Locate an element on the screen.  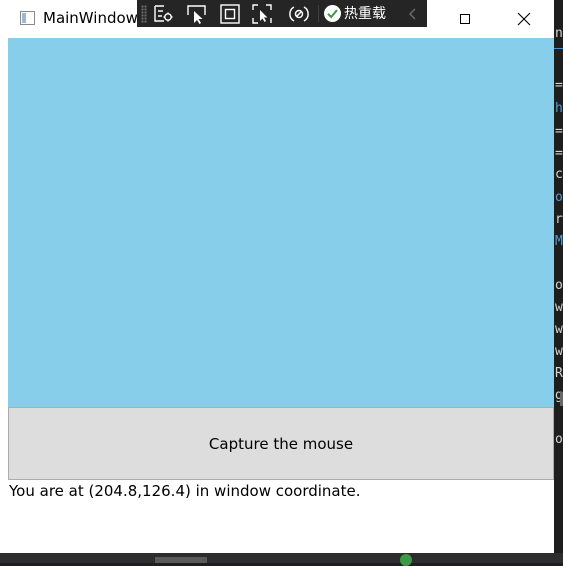
bg-status-ok-icon is located at coordinates (406, 560).